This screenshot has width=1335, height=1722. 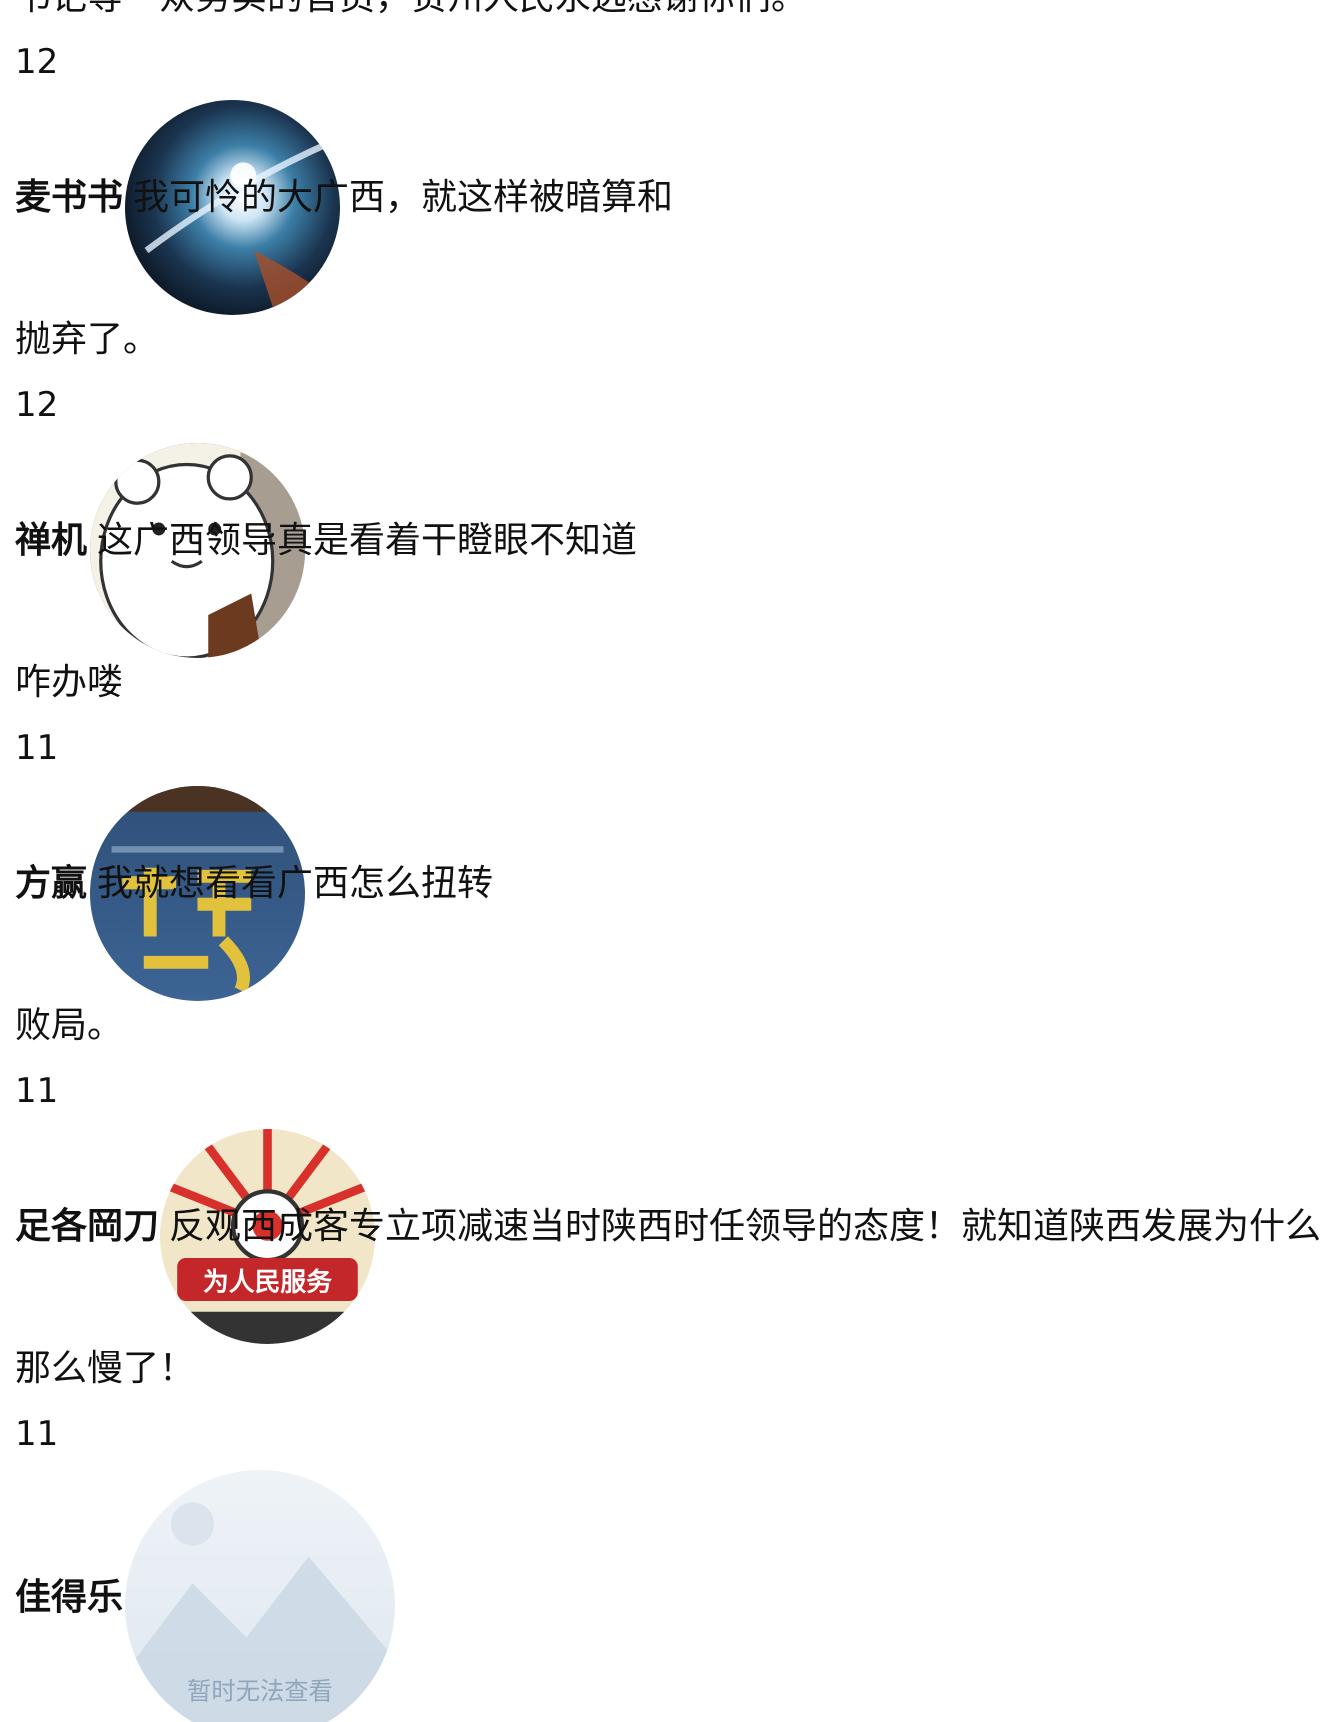 What do you see at coordinates (51, 883) in the screenshot?
I see `username: 方赢` at bounding box center [51, 883].